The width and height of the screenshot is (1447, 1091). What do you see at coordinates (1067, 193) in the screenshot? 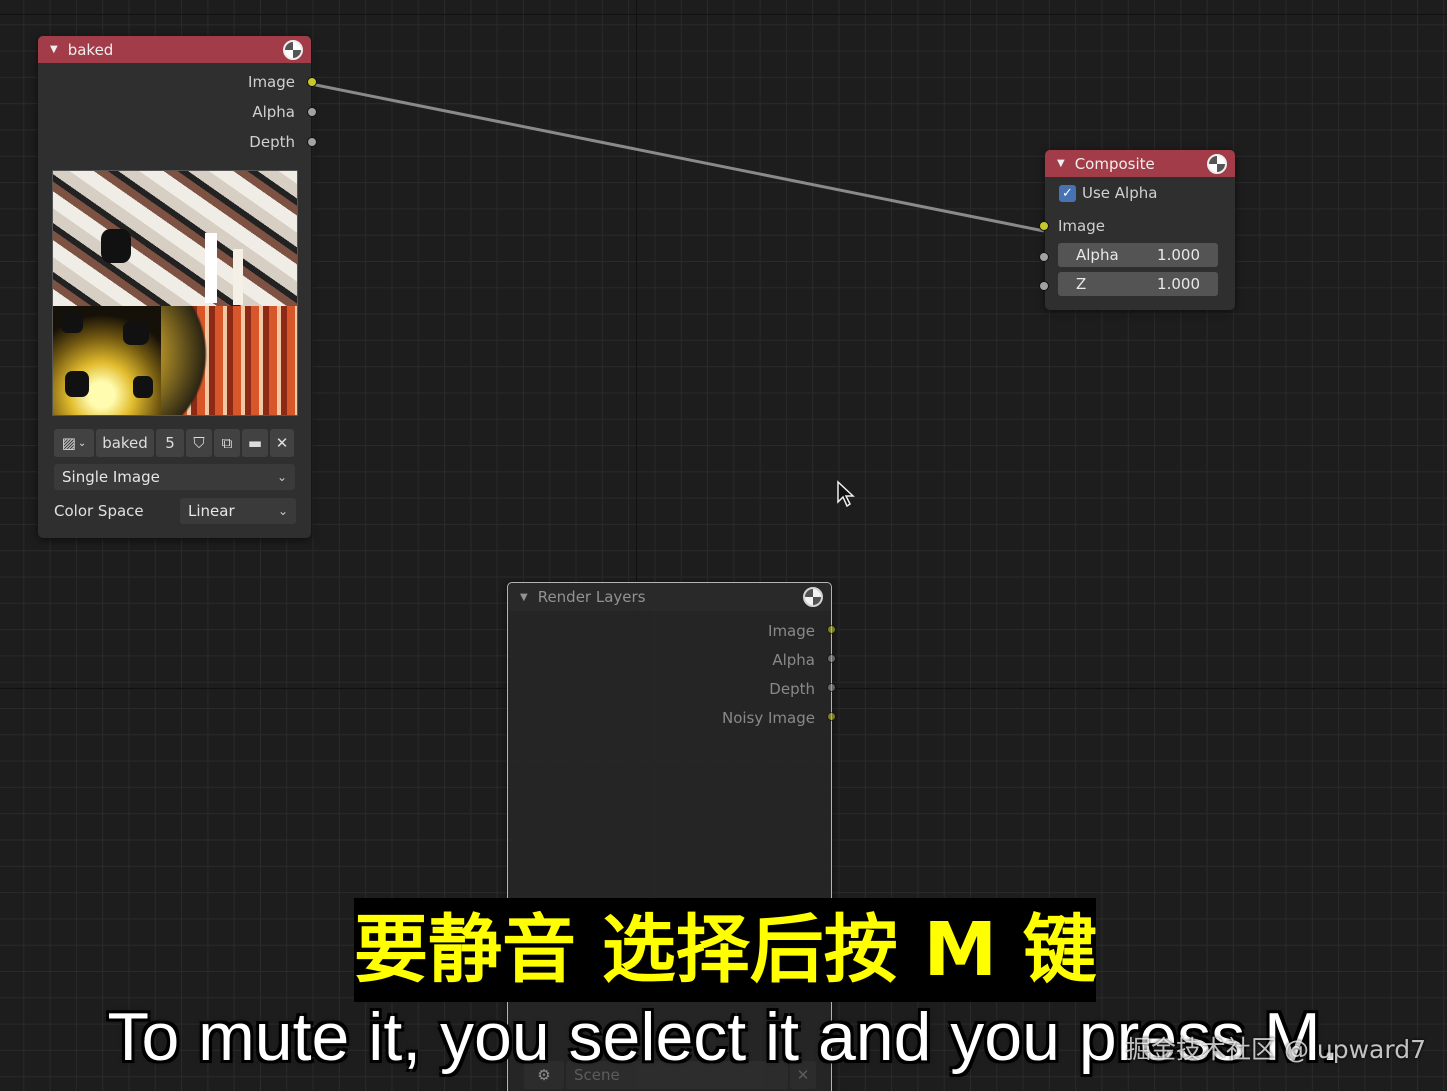
I see `use-alpha-checkbox: ✓` at bounding box center [1067, 193].